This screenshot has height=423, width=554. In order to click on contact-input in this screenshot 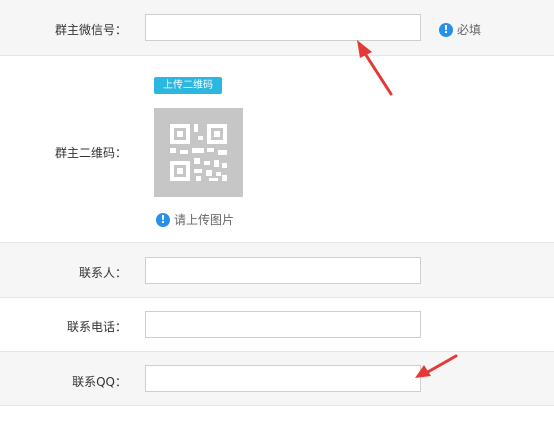, I will do `click(283, 270)`.